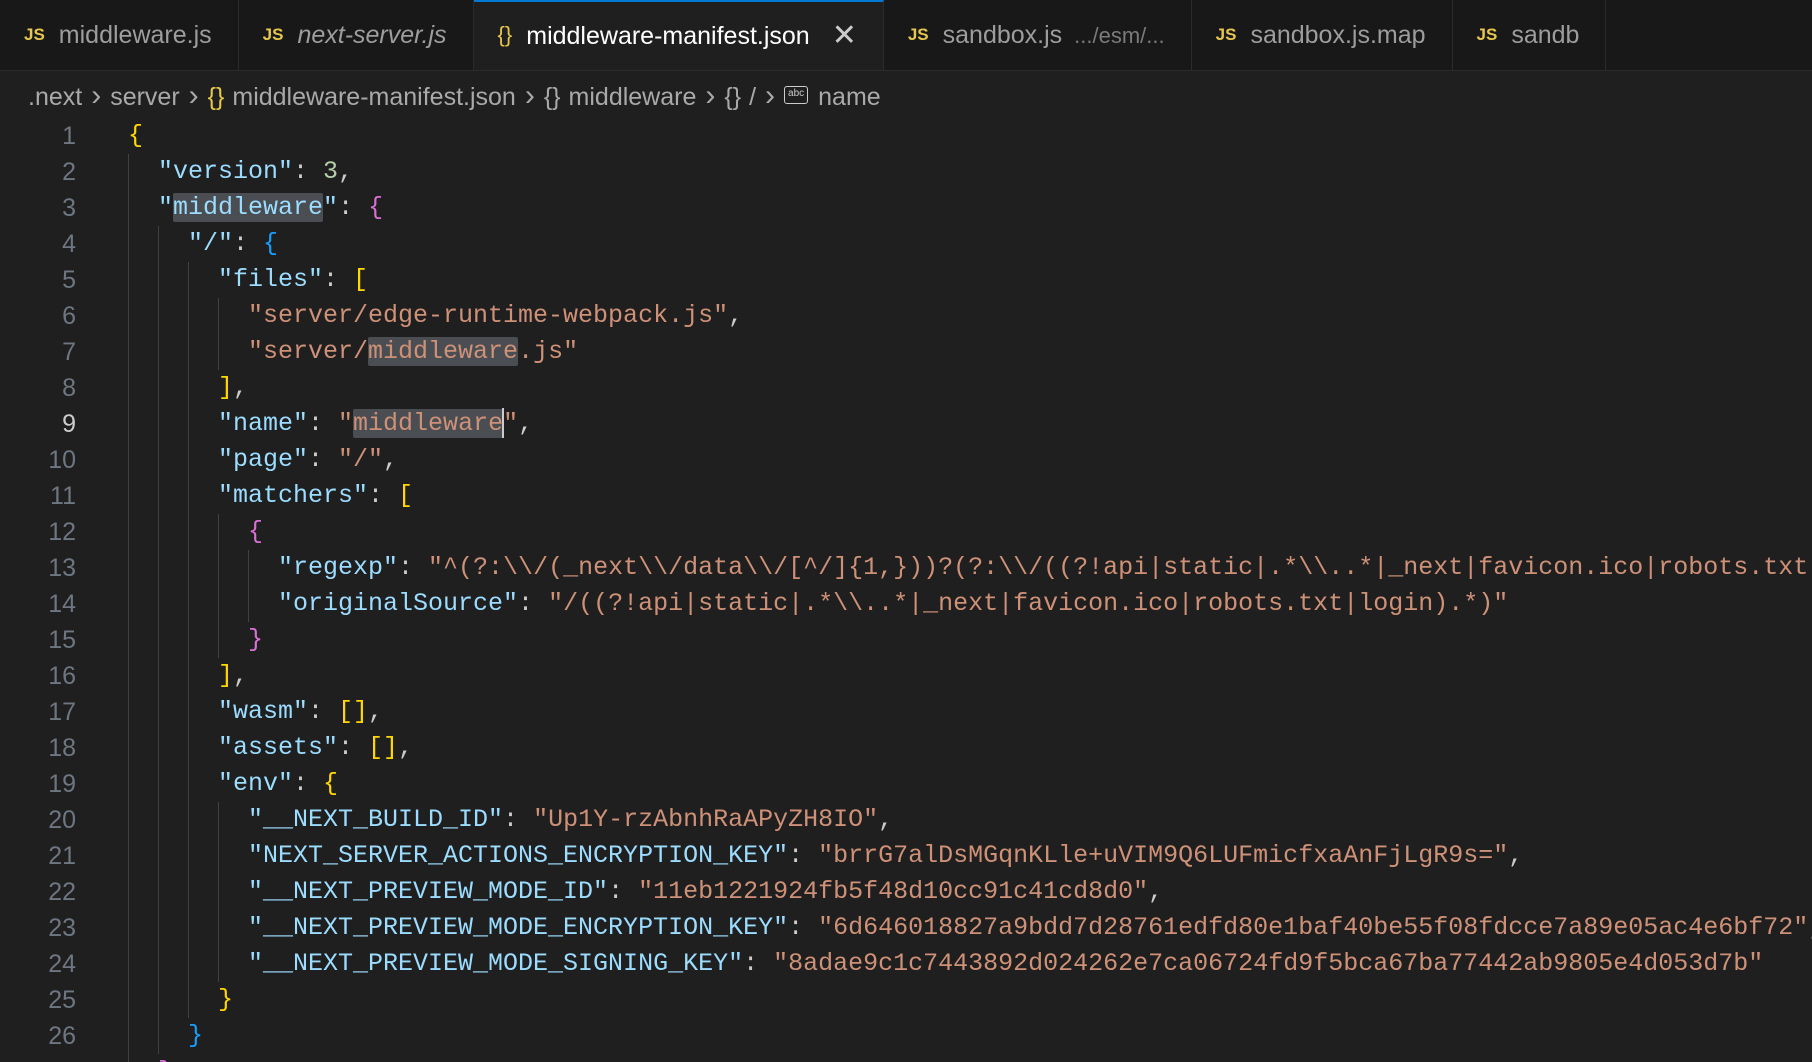 This screenshot has width=1812, height=1062. Describe the element at coordinates (740, 97) in the screenshot. I see `breadcrumb-item: {} /` at that location.